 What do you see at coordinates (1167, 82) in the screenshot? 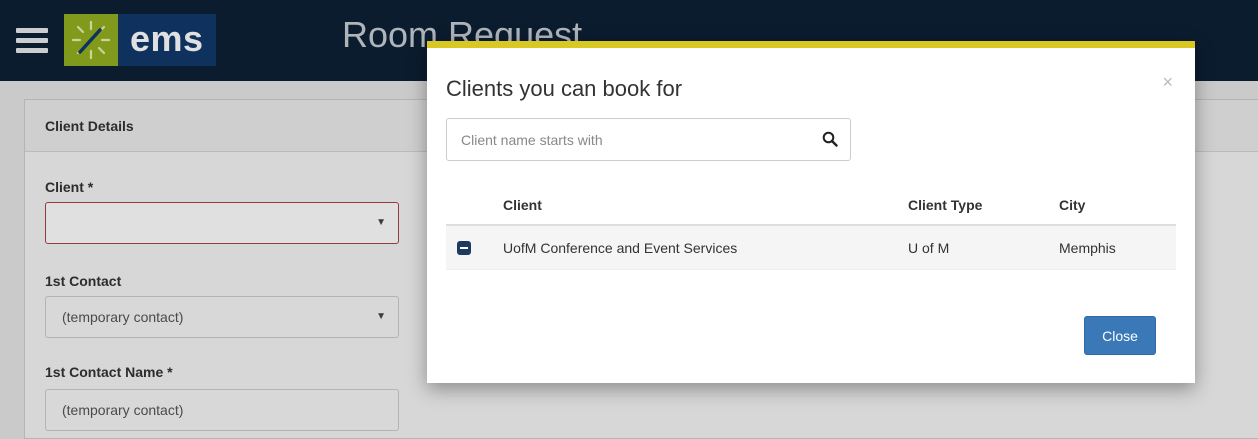
I see `close-icon: ×` at bounding box center [1167, 82].